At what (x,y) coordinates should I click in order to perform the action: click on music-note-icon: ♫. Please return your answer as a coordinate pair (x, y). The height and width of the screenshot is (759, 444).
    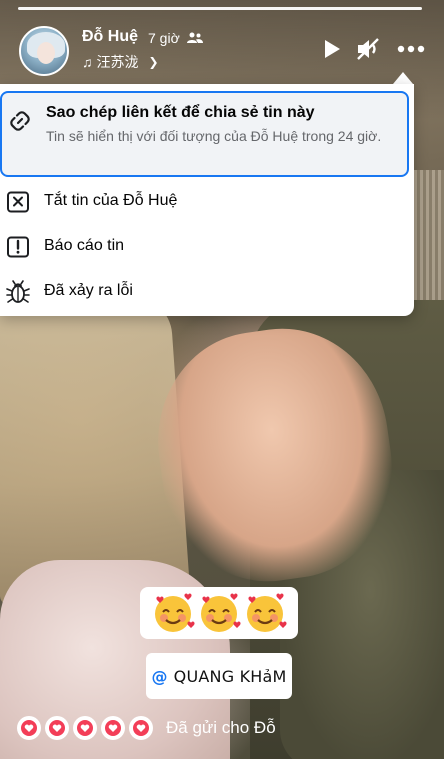
    Looking at the image, I should click on (87, 62).